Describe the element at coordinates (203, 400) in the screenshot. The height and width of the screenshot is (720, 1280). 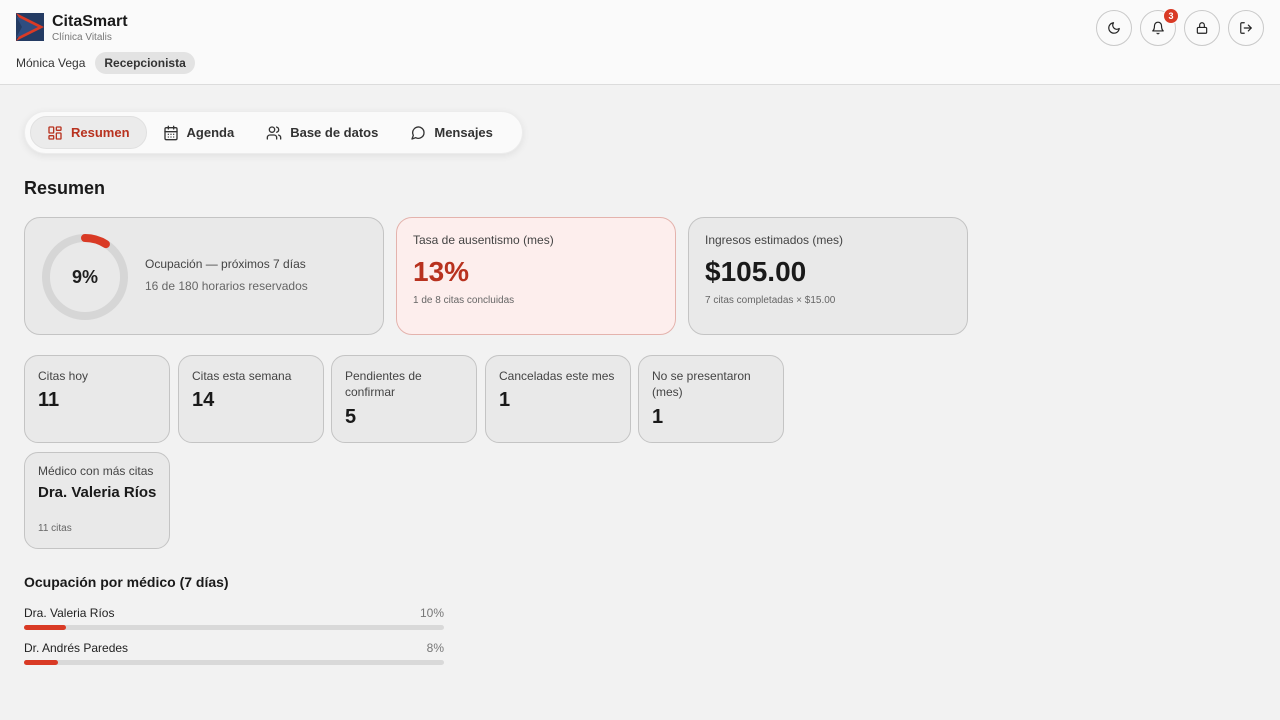
I see `stat-value: 14` at that location.